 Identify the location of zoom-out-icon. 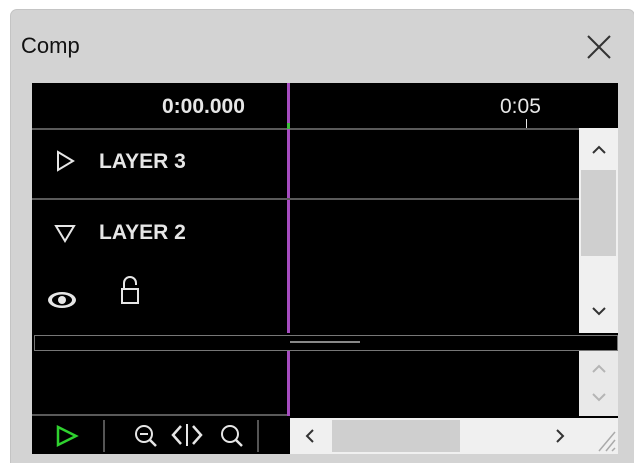
(146, 435).